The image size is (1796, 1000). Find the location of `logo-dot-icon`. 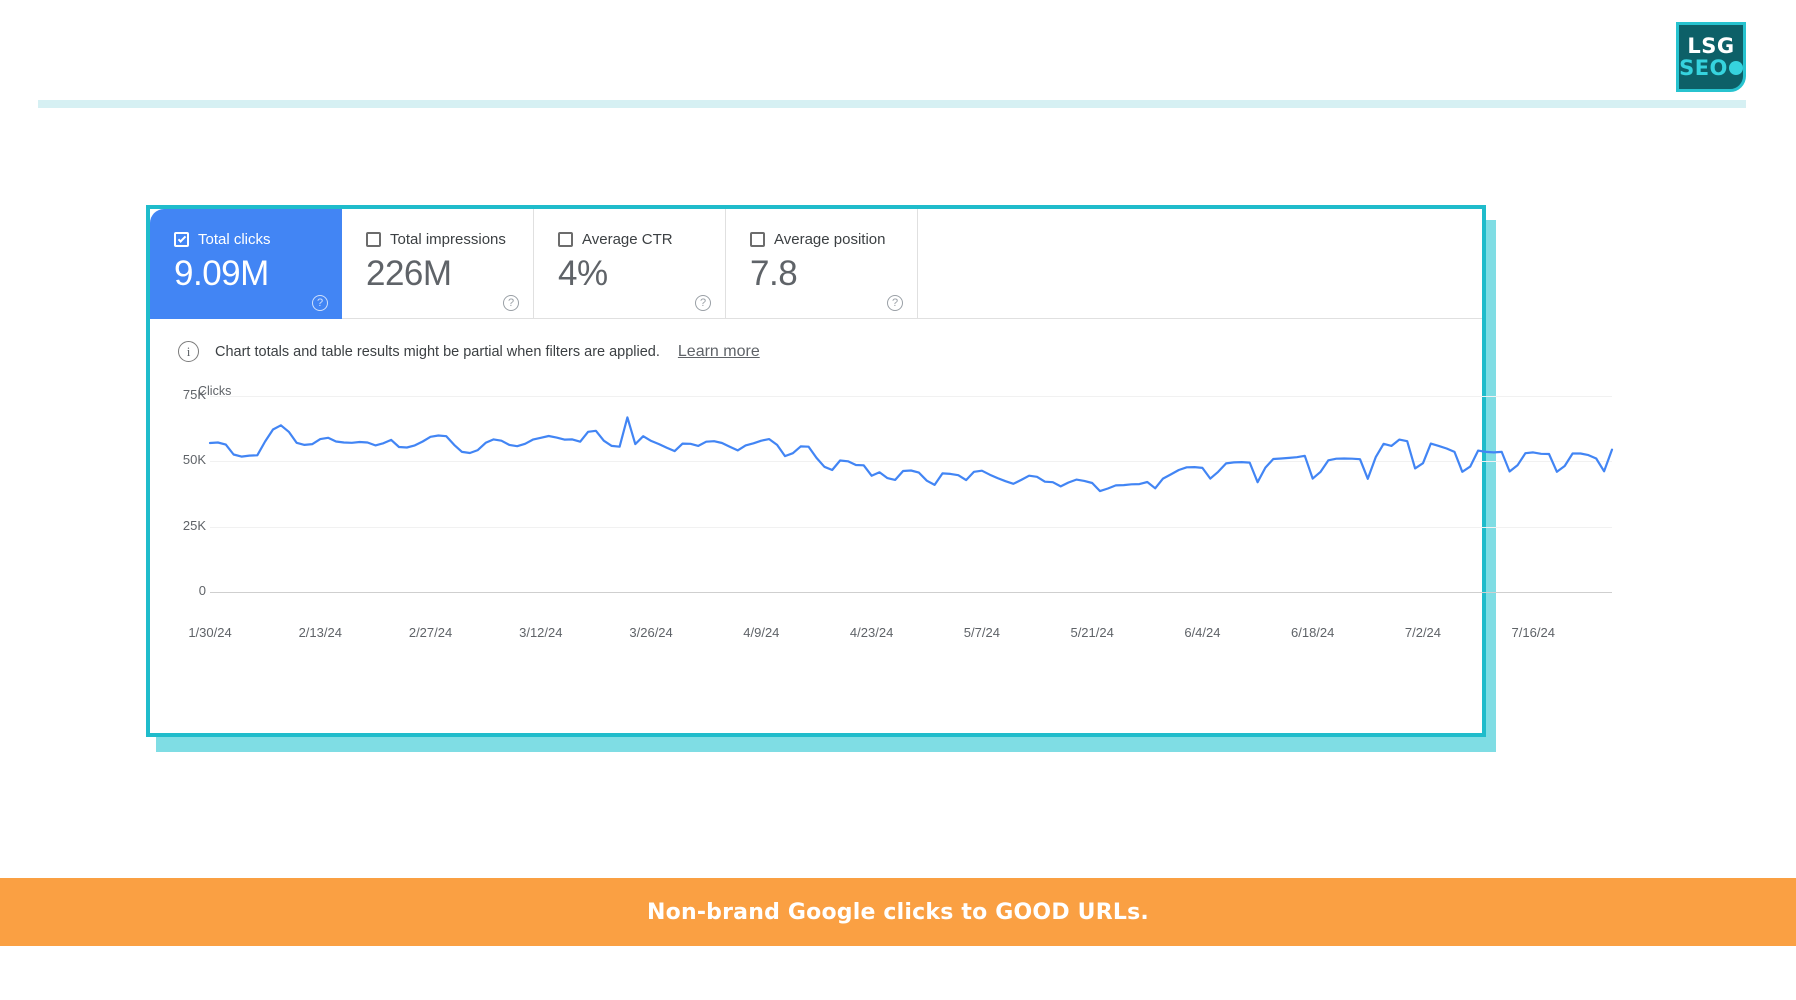

logo-dot-icon is located at coordinates (1735, 68).